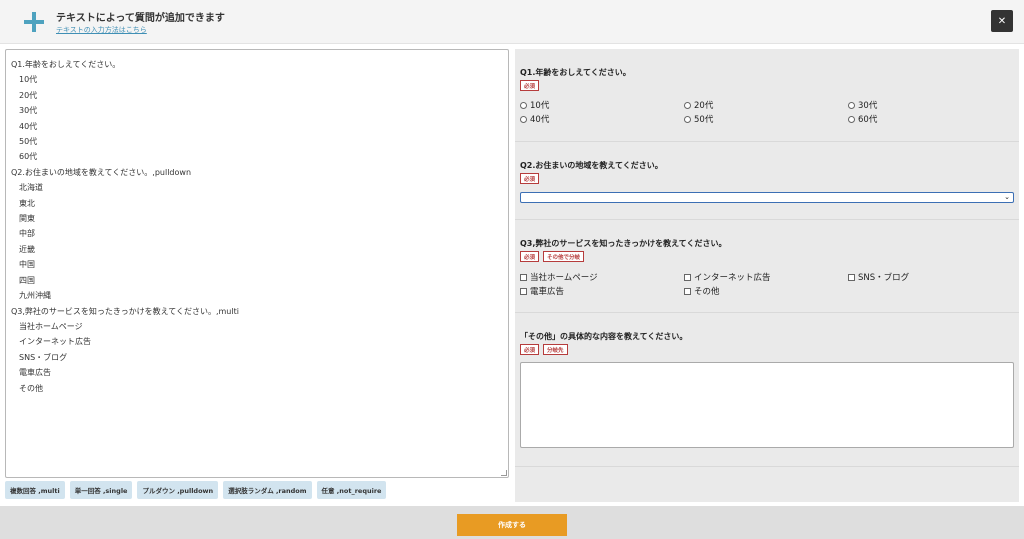  What do you see at coordinates (28, 142) in the screenshot?
I see `editor-option-line: 50代` at bounding box center [28, 142].